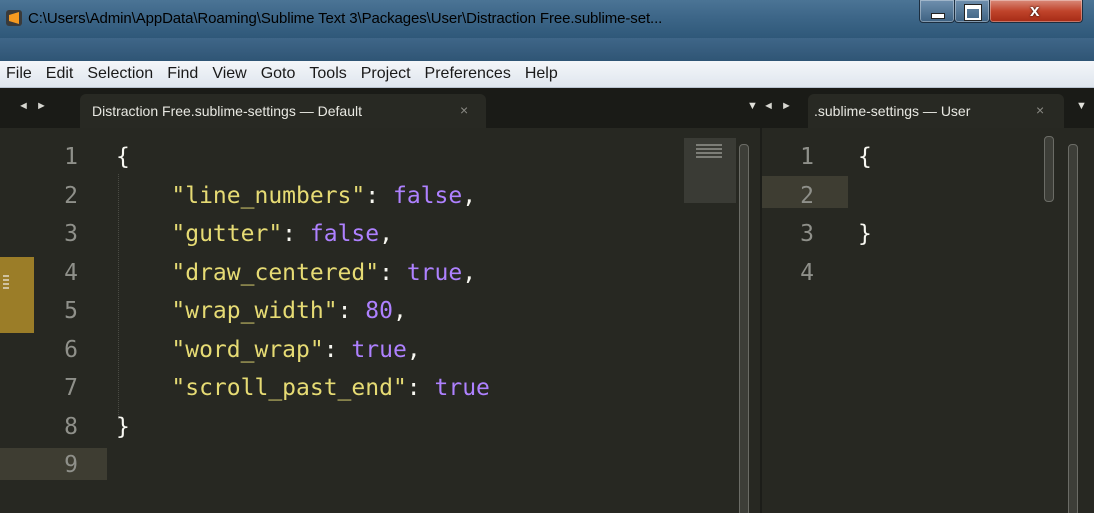 This screenshot has height=513, width=1094. I want to click on menu-project: Project, so click(386, 74).